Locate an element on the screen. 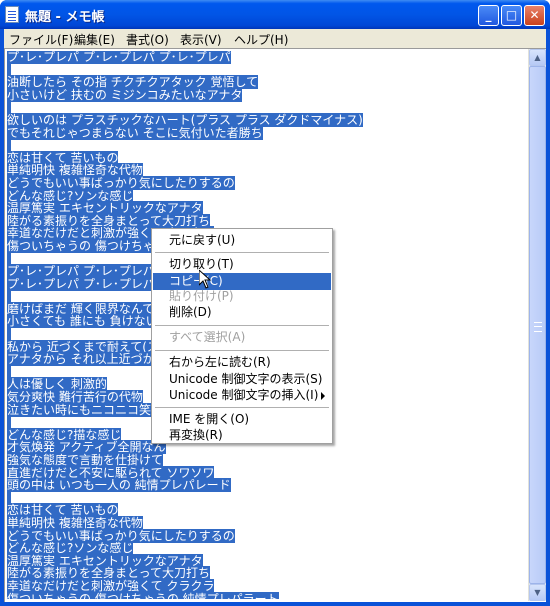 The image size is (550, 606). selected-text: 気分爽快 難行苦行の代物 is located at coordinates (75, 397).